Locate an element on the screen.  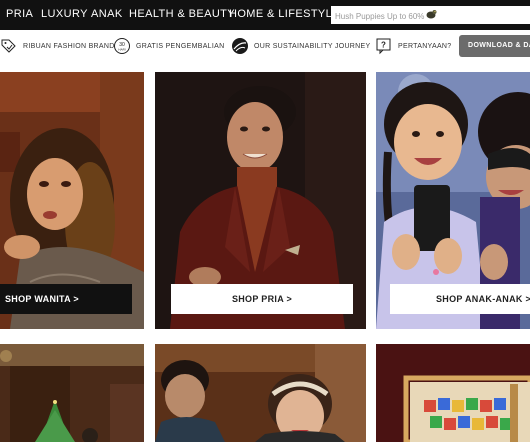
svg-text: HARI is located at coordinates (121, 50).